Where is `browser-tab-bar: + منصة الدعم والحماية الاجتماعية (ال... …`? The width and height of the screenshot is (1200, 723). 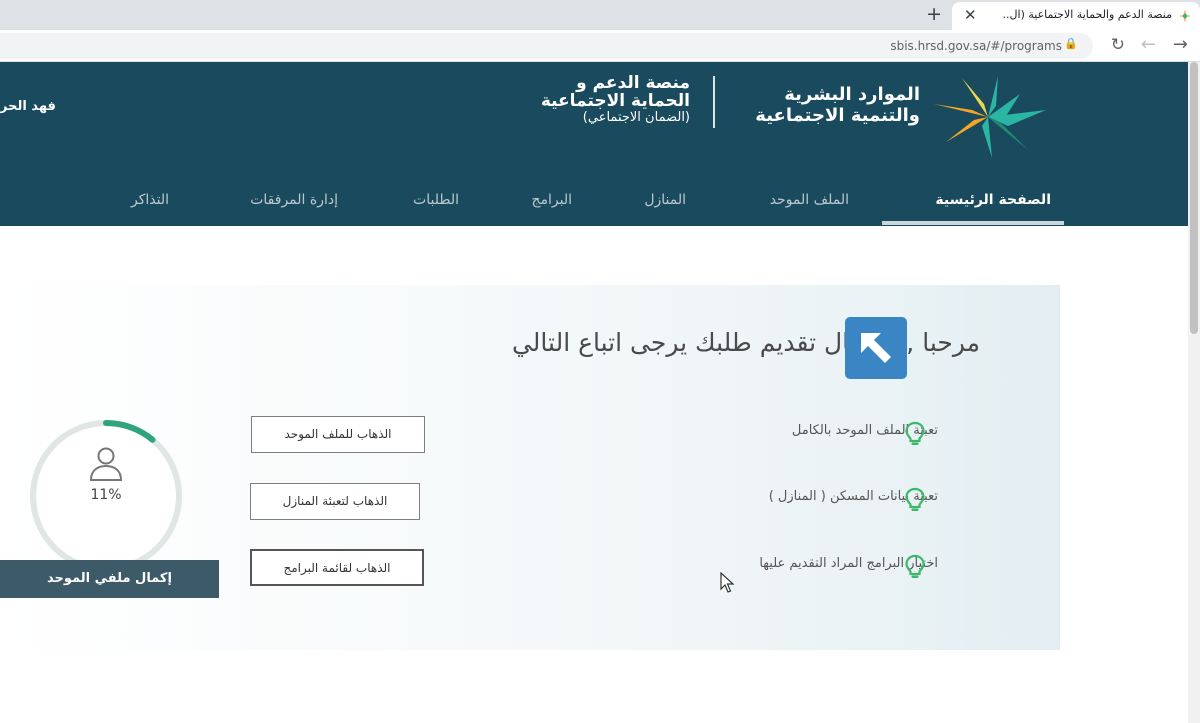 browser-tab-bar: + منصة الدعم والحماية الاجتماعية (ال... … is located at coordinates (600, 15).